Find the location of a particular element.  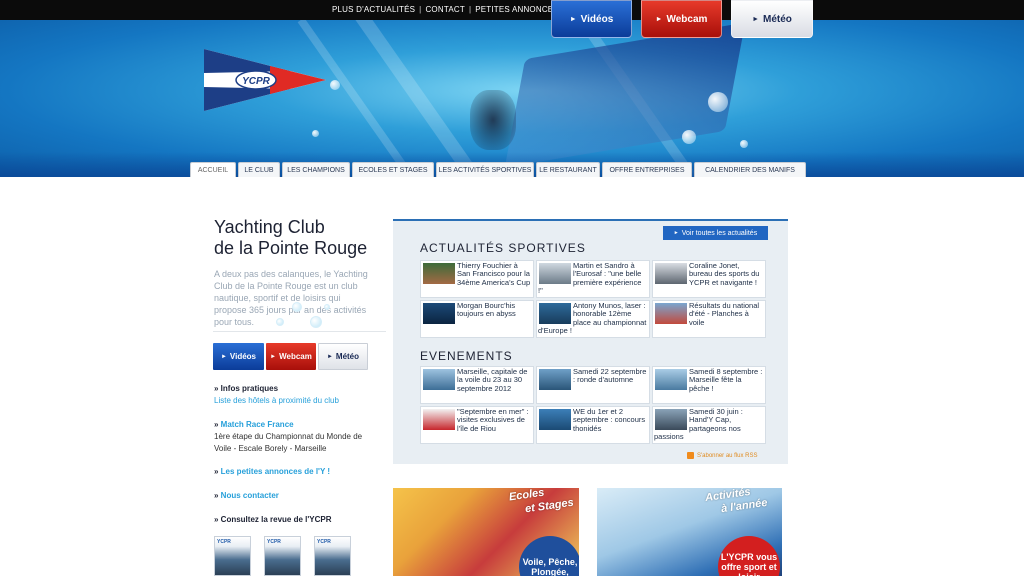

diver-image is located at coordinates (493, 120).